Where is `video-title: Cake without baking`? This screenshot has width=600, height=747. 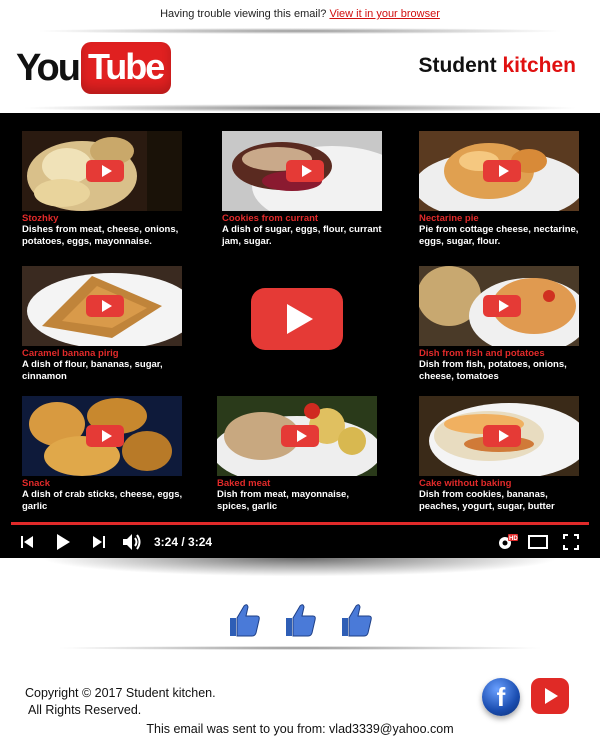
video-title: Cake without baking is located at coordinates (500, 483).